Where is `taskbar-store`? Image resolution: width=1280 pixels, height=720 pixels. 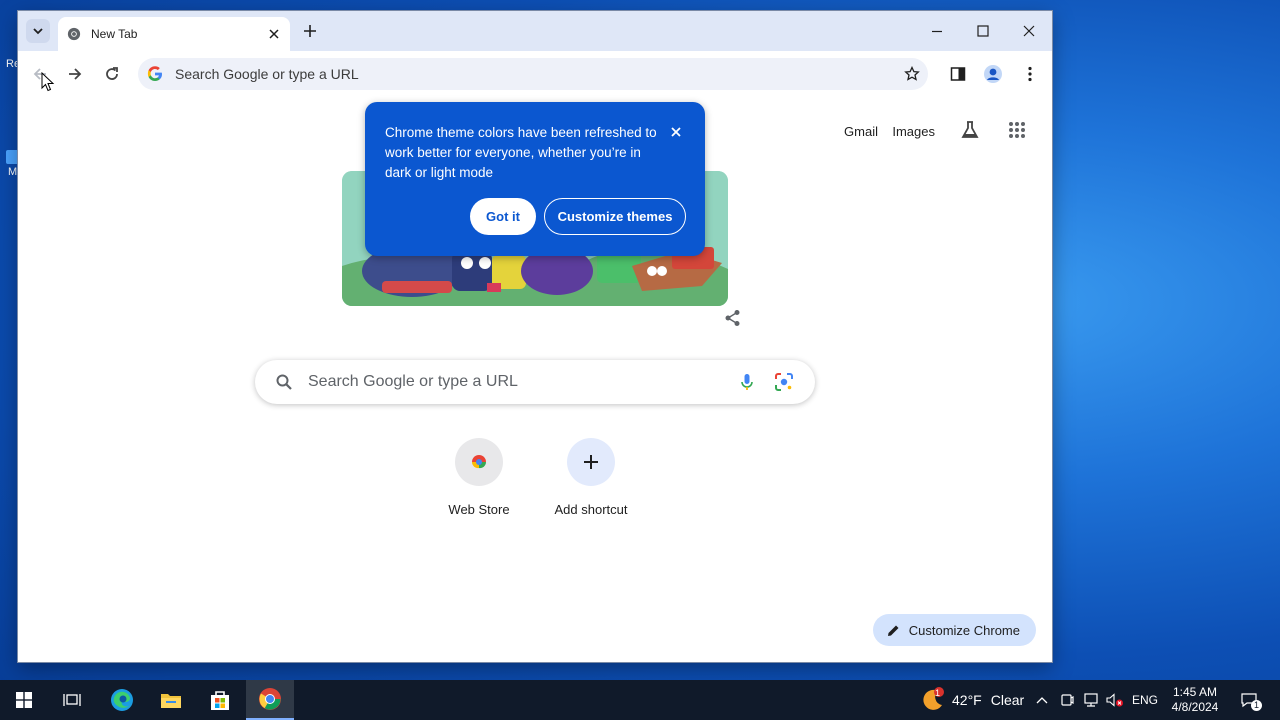 taskbar-store is located at coordinates (220, 700).